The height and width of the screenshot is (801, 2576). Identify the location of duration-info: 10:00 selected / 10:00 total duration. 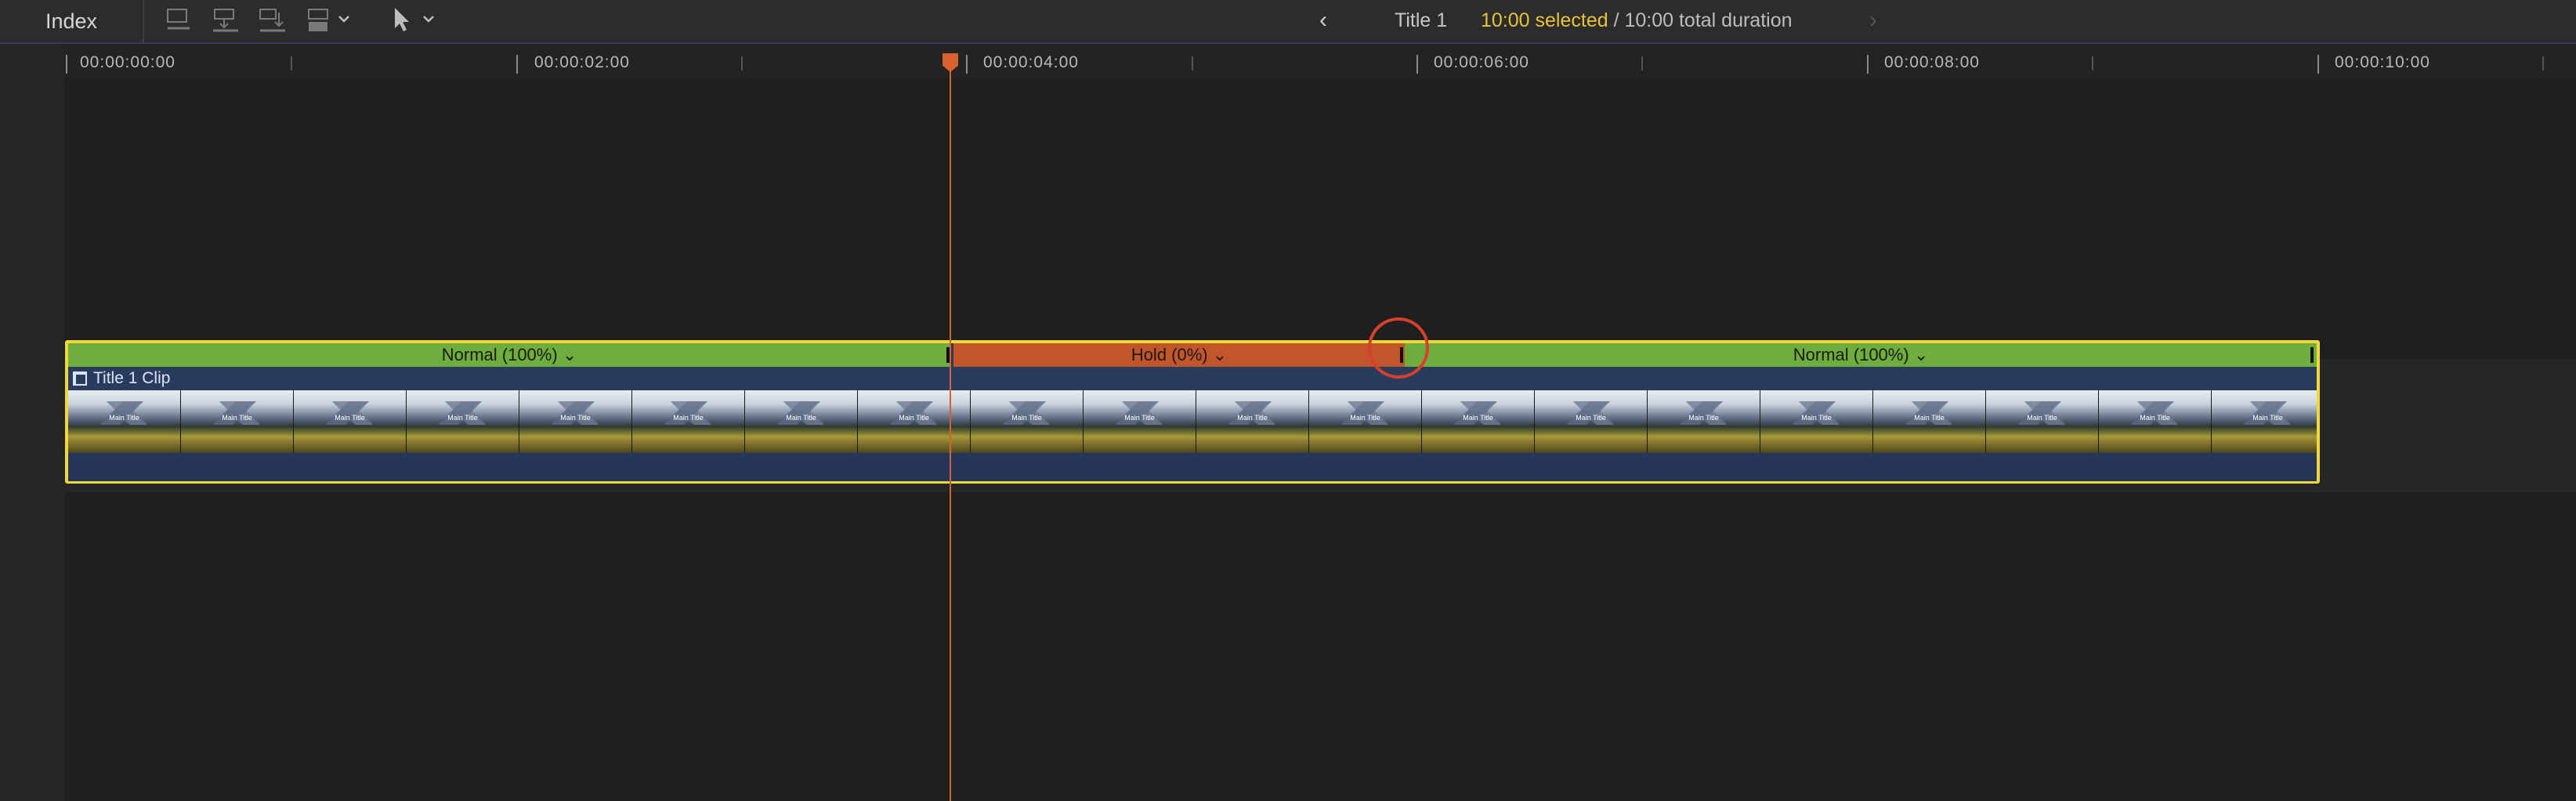
(1637, 20).